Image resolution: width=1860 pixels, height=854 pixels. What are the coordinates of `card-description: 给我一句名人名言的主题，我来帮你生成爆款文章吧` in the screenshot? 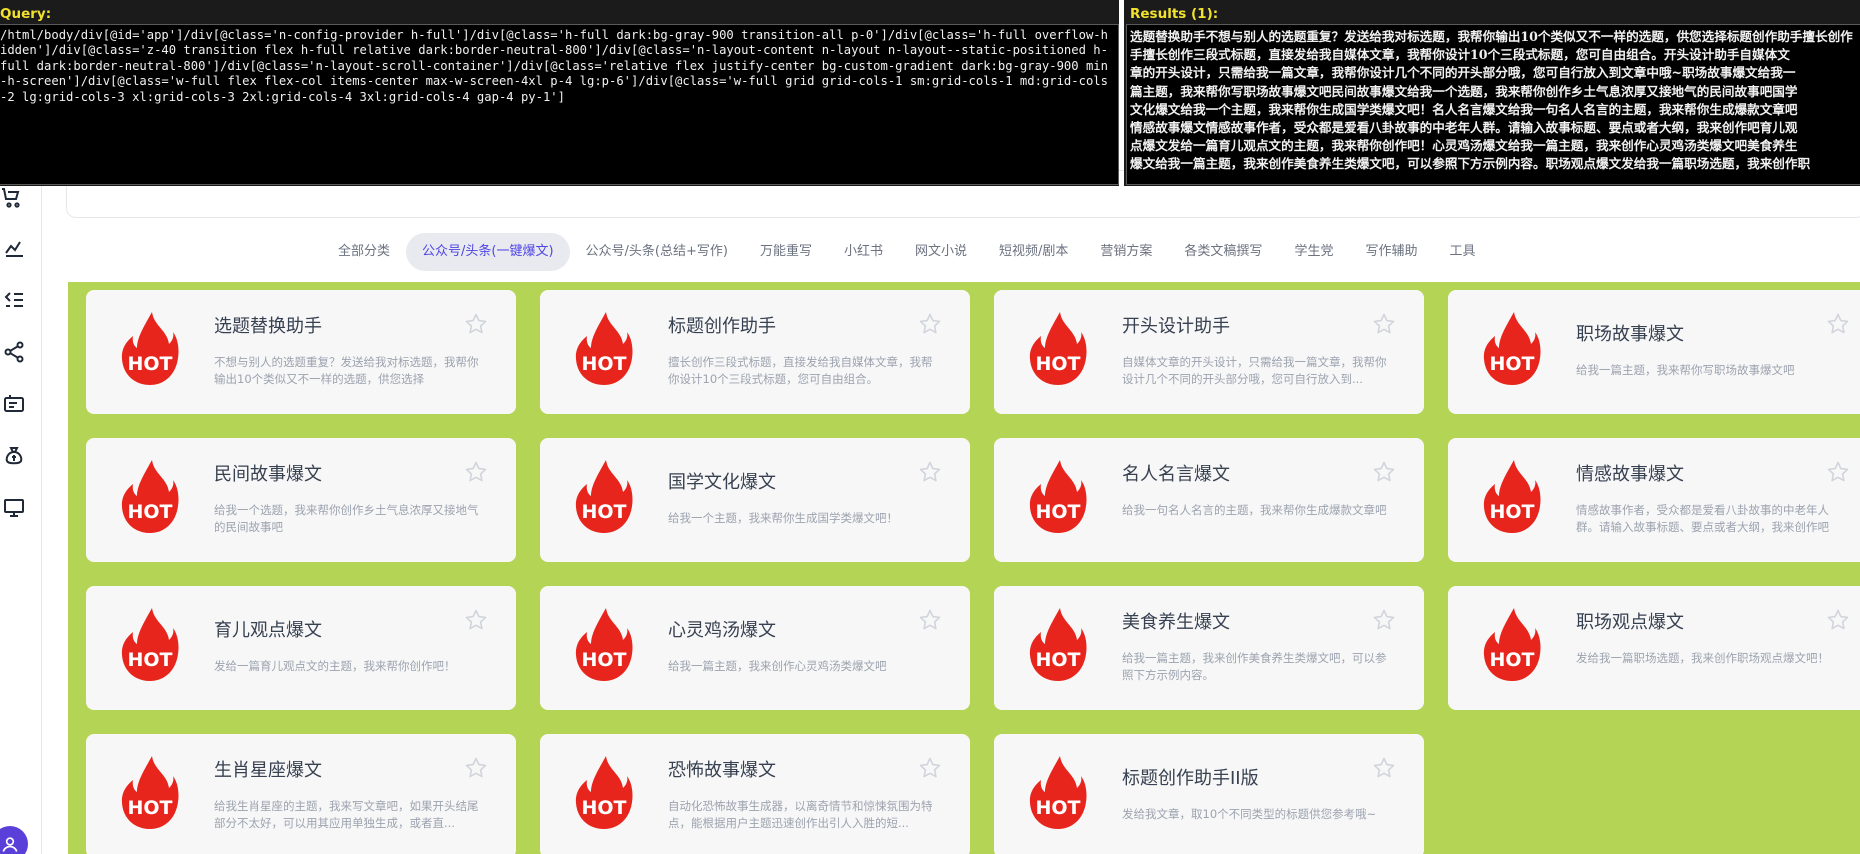 It's located at (1254, 510).